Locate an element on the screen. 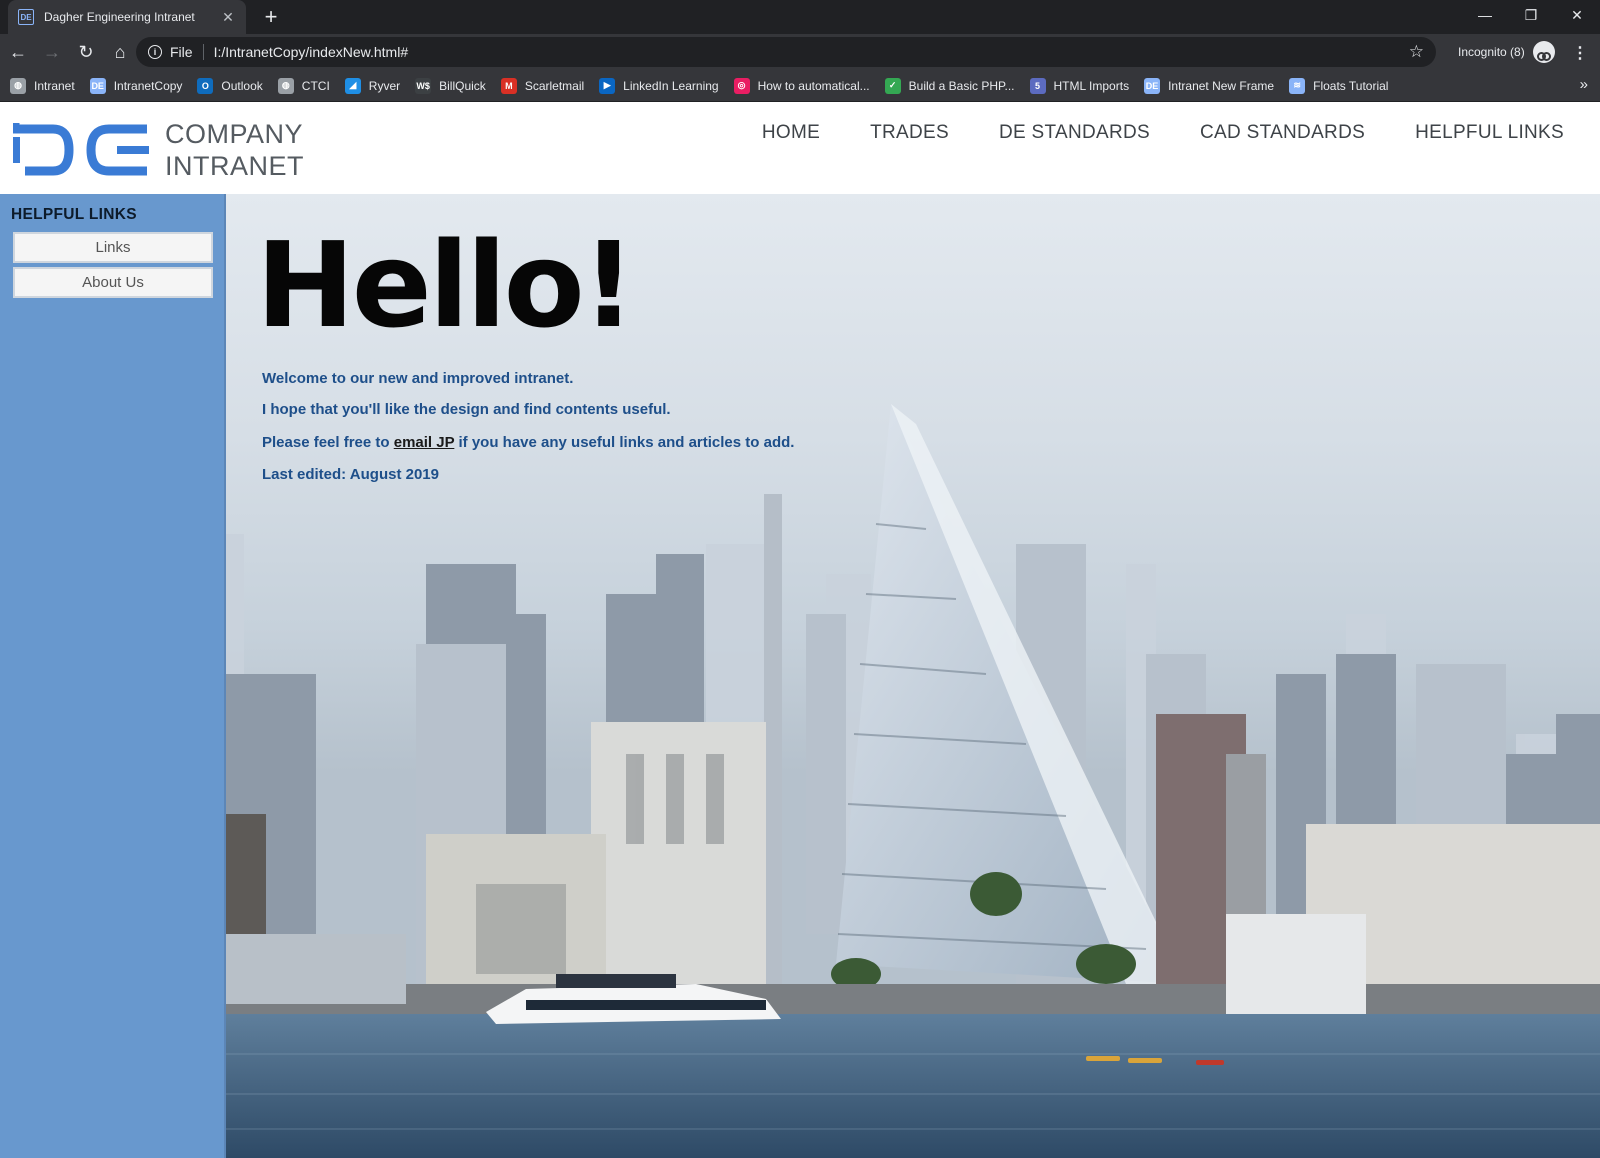 Image resolution: width=1600 pixels, height=1158 pixels. address-bar: i File I:/IntranetCopy/indexNew.html# ☆ is located at coordinates (786, 52).